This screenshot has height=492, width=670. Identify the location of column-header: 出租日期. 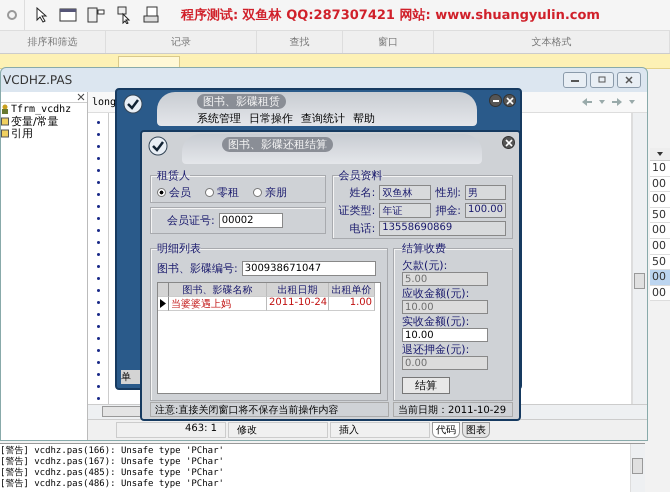
(298, 290).